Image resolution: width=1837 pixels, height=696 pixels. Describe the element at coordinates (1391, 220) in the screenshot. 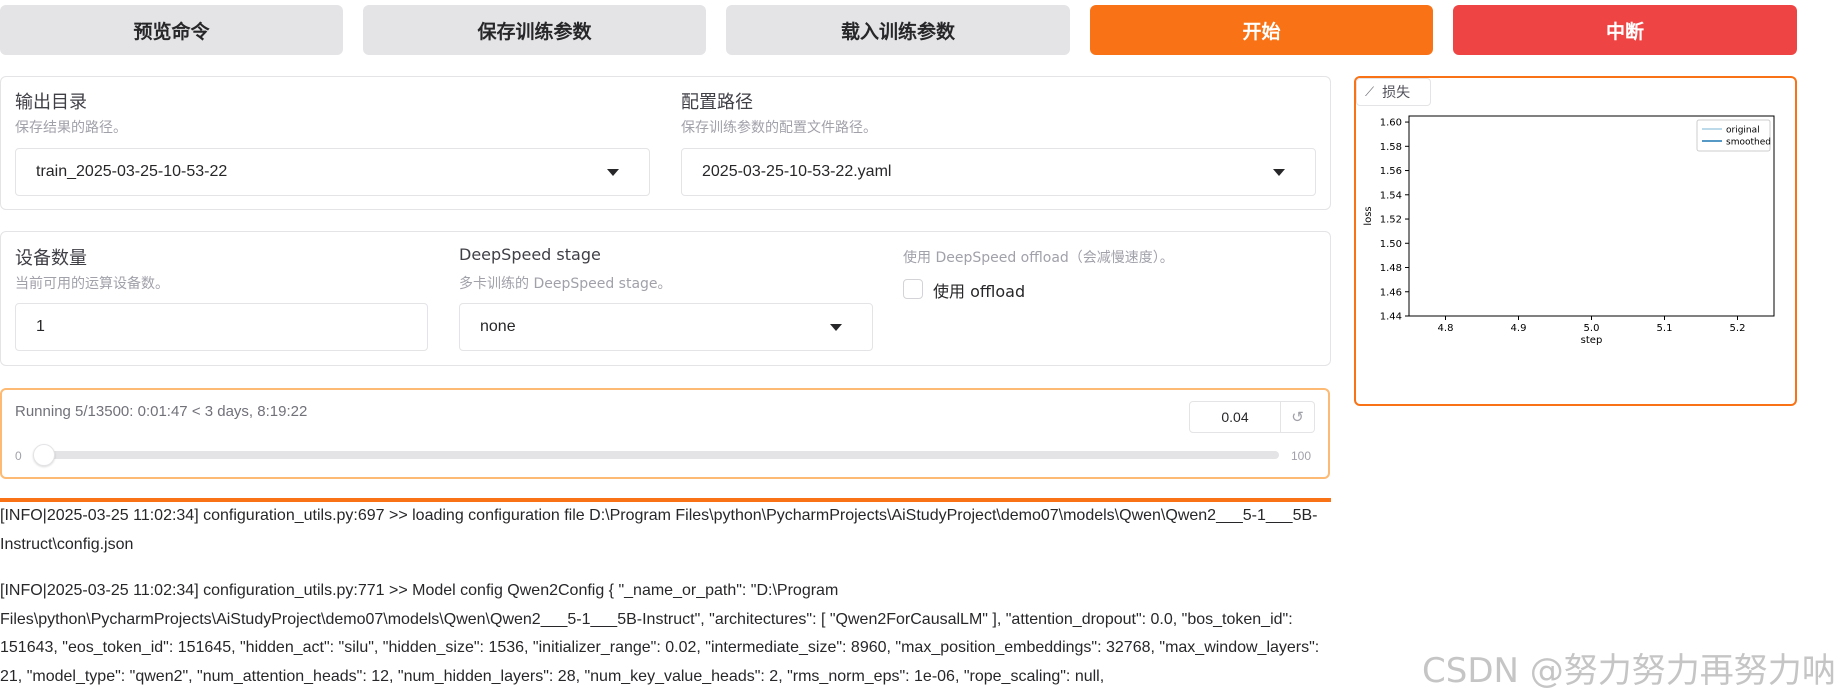

I see `y-tick-label: 1.52` at that location.